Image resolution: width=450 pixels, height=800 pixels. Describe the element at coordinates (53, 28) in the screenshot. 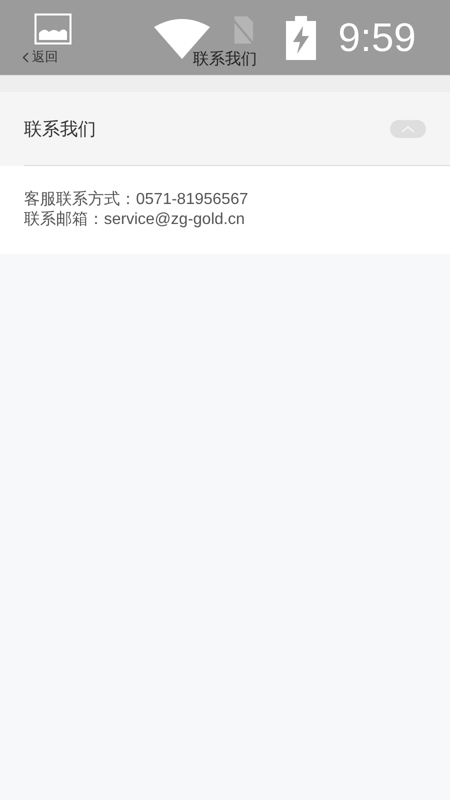

I see `image-icon` at that location.